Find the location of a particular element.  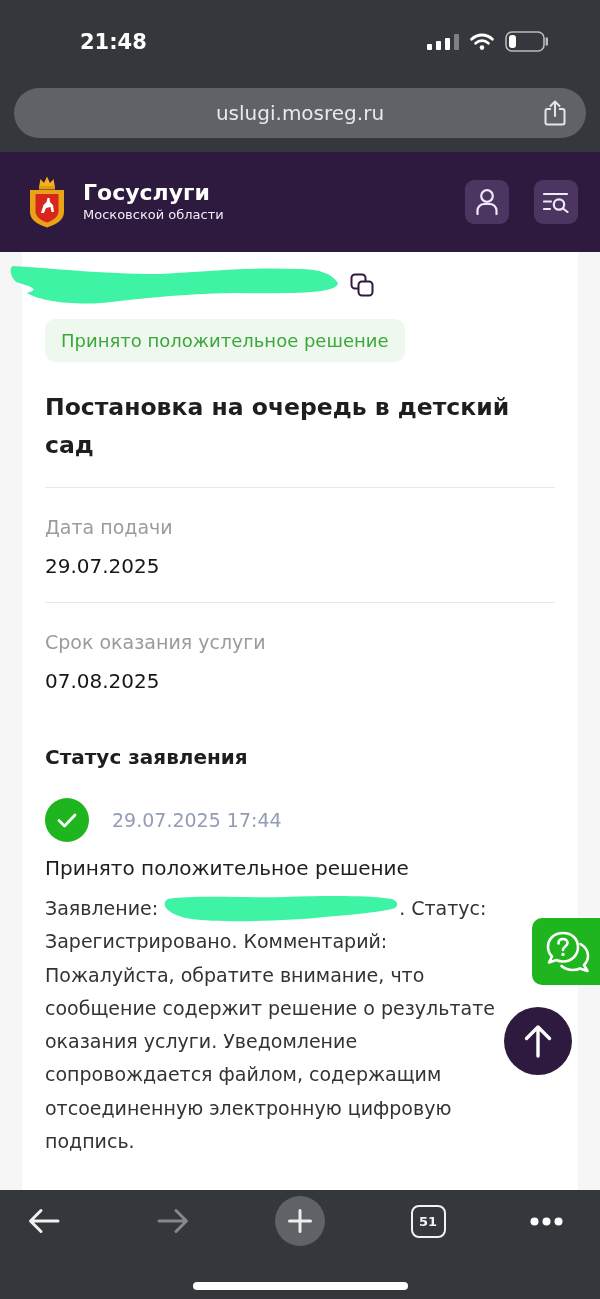

site-subtitle: Московской области is located at coordinates (153, 214).